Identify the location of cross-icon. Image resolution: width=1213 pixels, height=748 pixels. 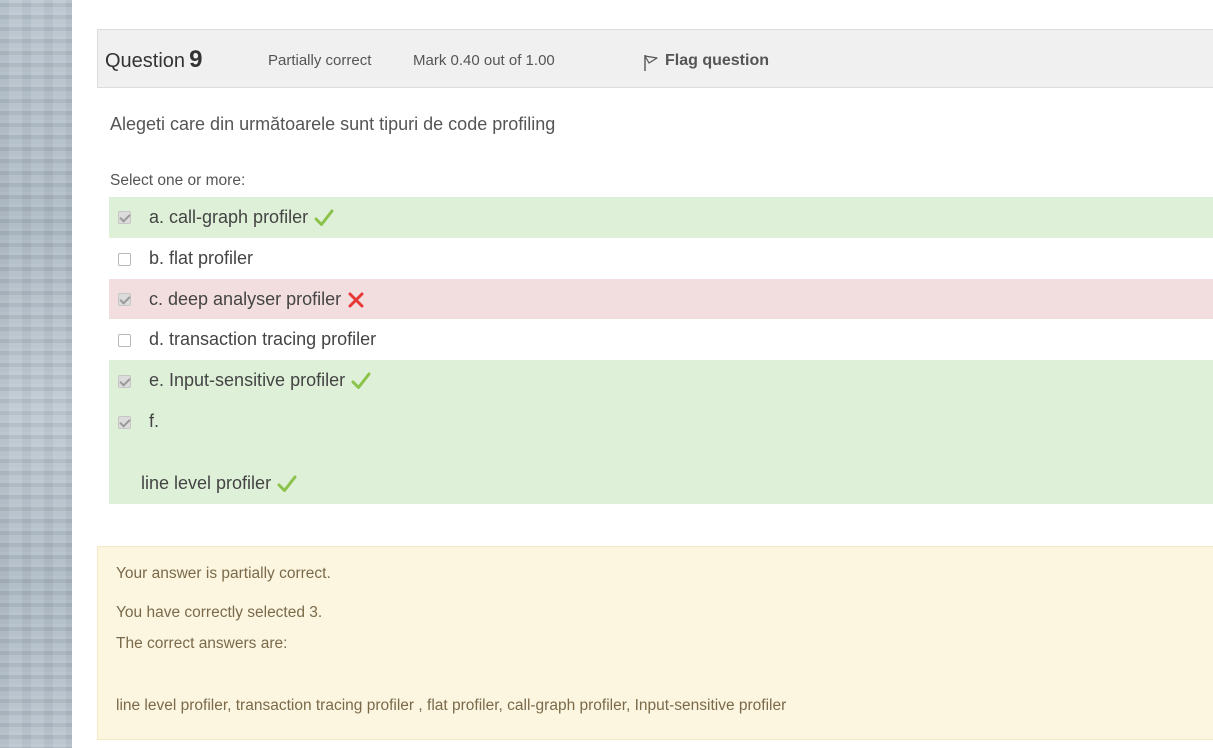
(356, 299).